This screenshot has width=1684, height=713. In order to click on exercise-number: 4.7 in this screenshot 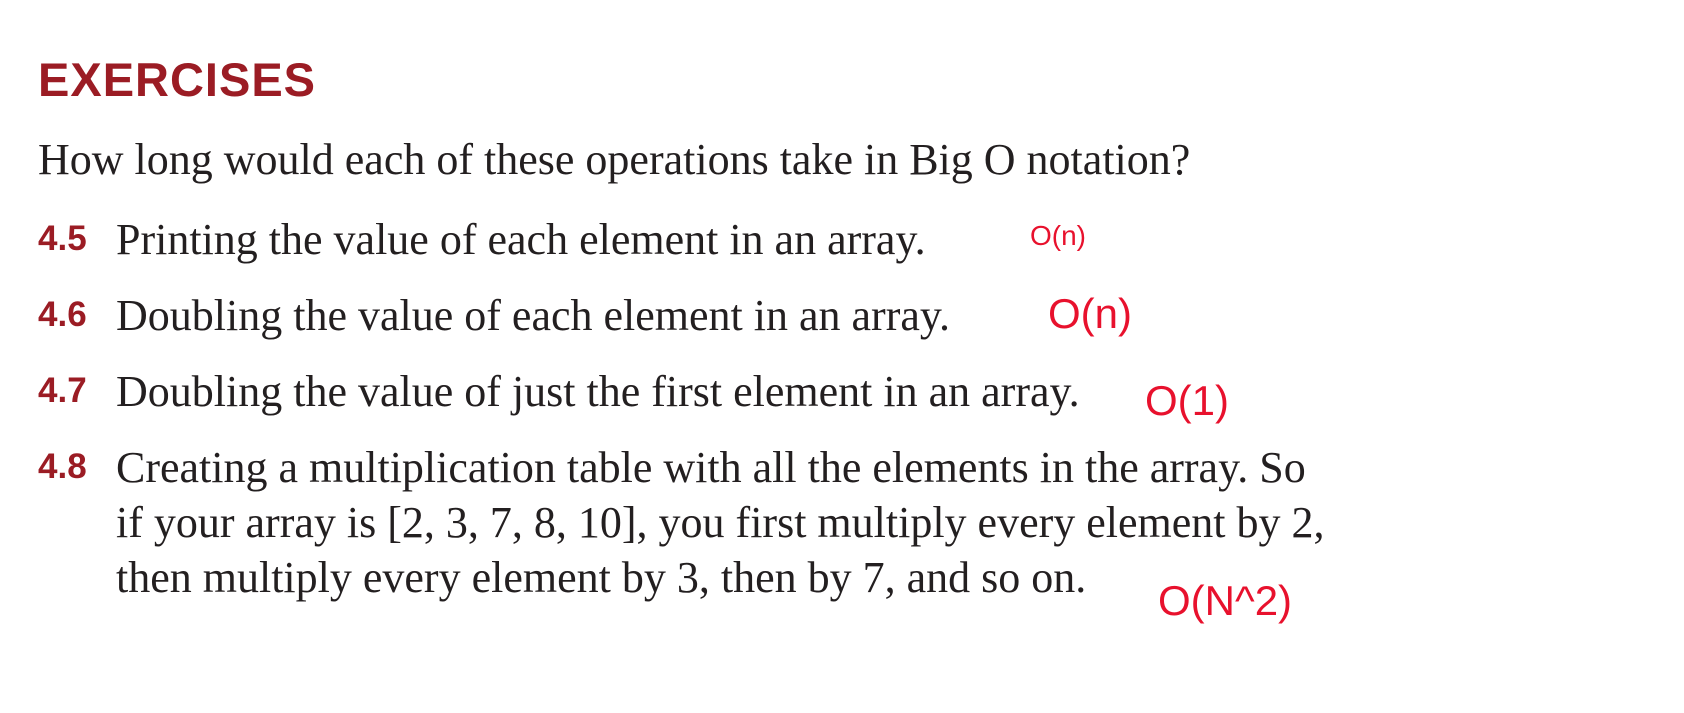, I will do `click(62, 390)`.